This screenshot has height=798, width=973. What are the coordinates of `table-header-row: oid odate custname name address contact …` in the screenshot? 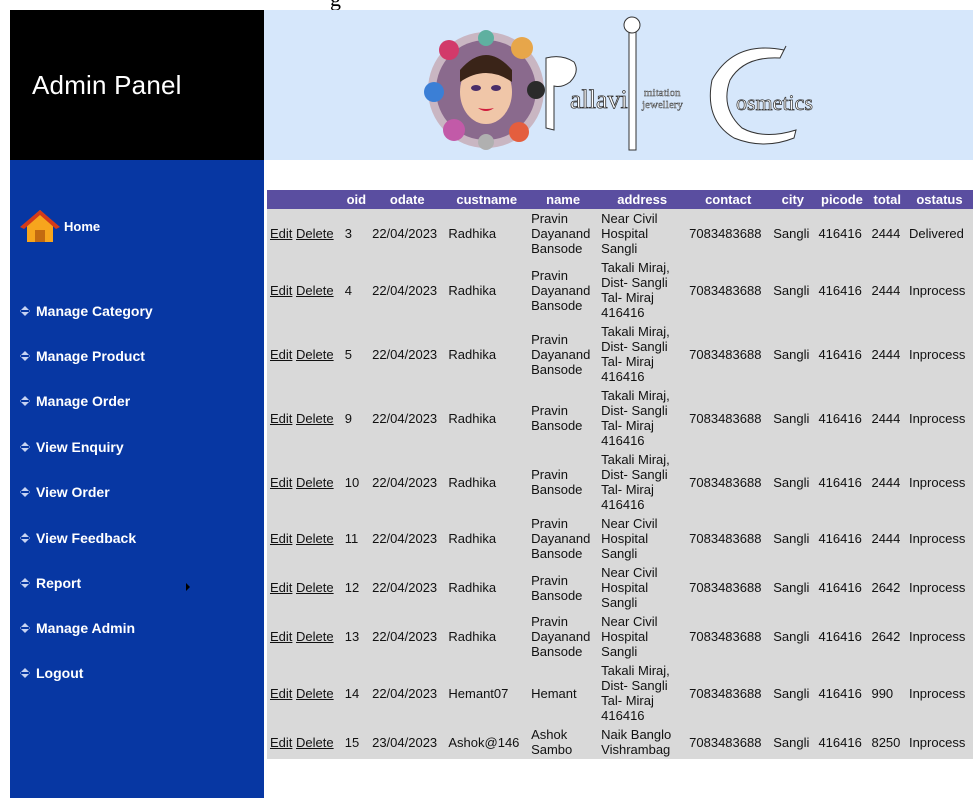 It's located at (620, 199).